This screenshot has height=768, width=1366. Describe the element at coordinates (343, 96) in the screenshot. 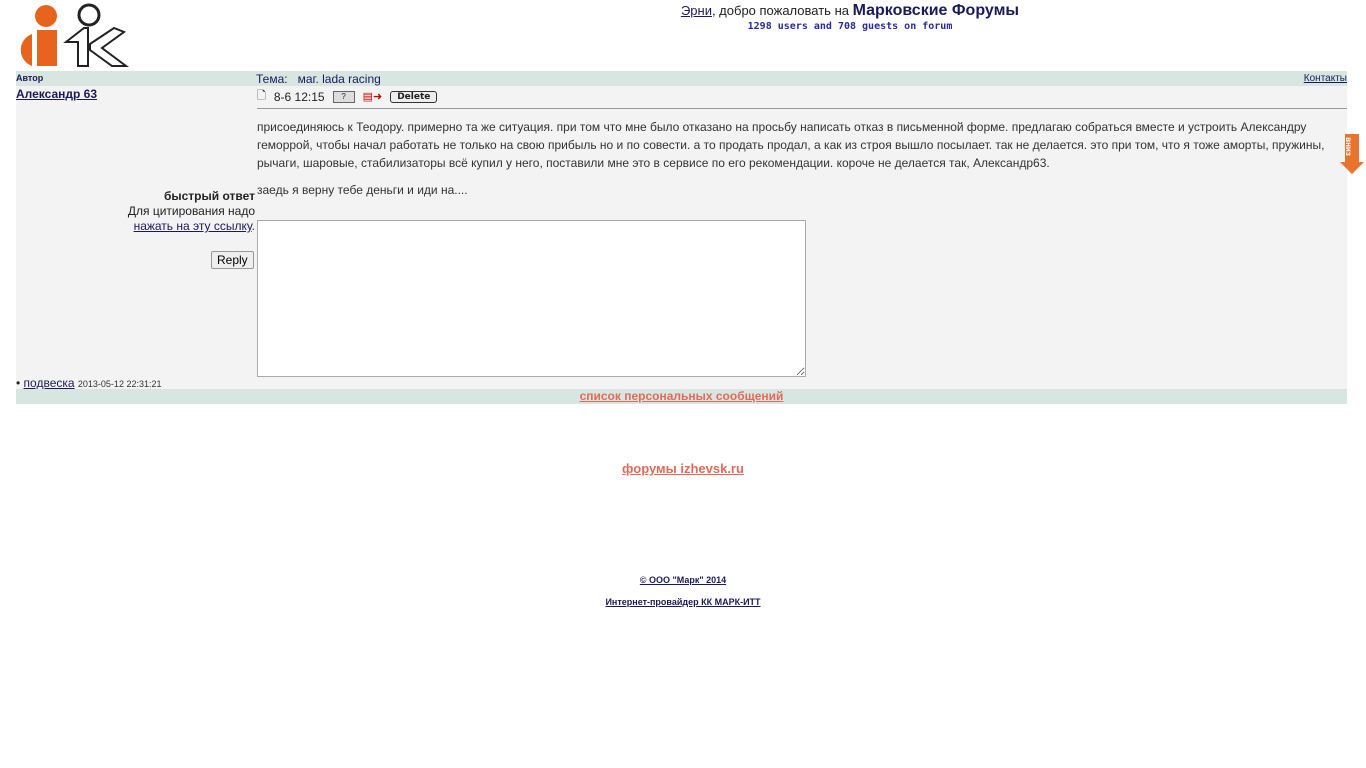

I see `quote-icon: ?` at that location.